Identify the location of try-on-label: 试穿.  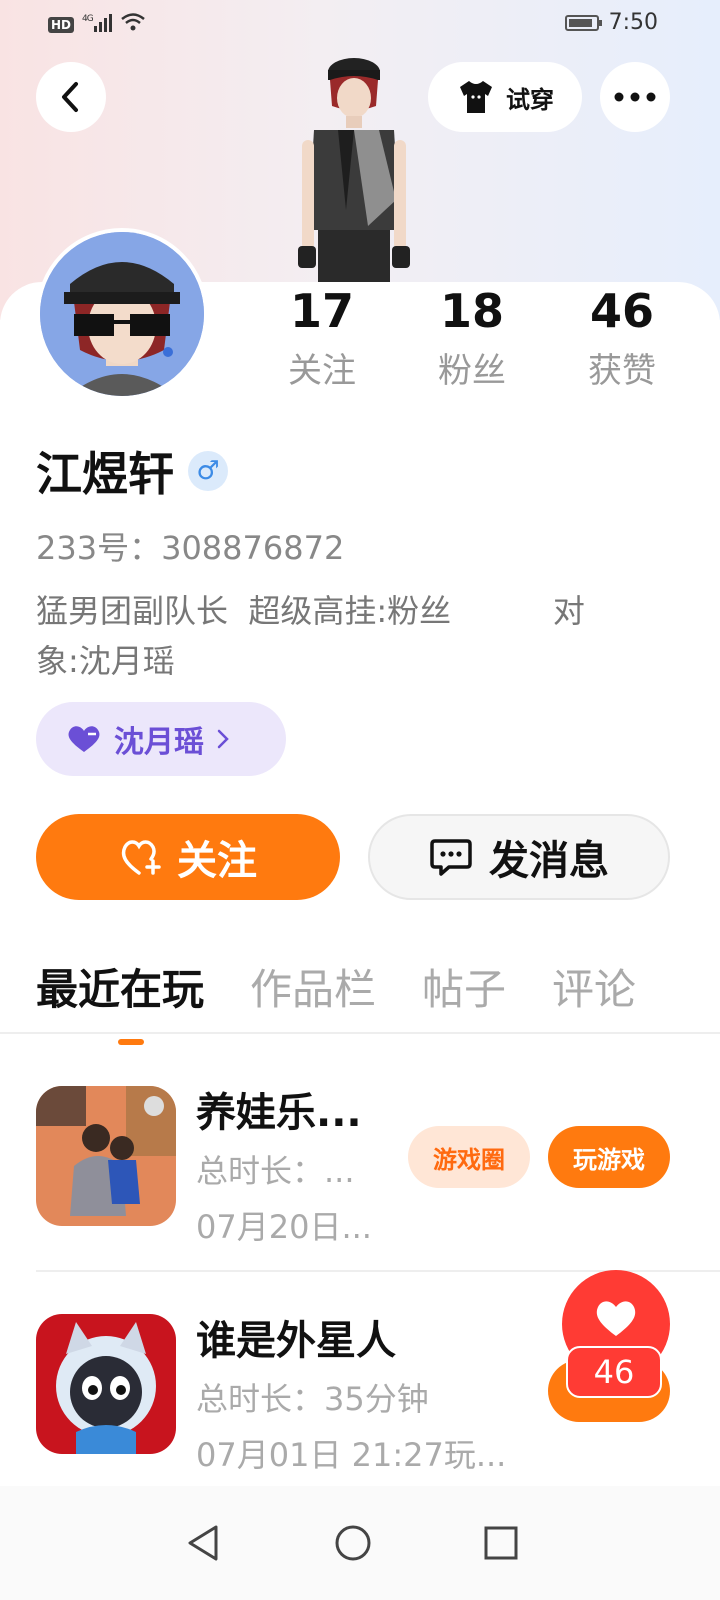
(530, 99).